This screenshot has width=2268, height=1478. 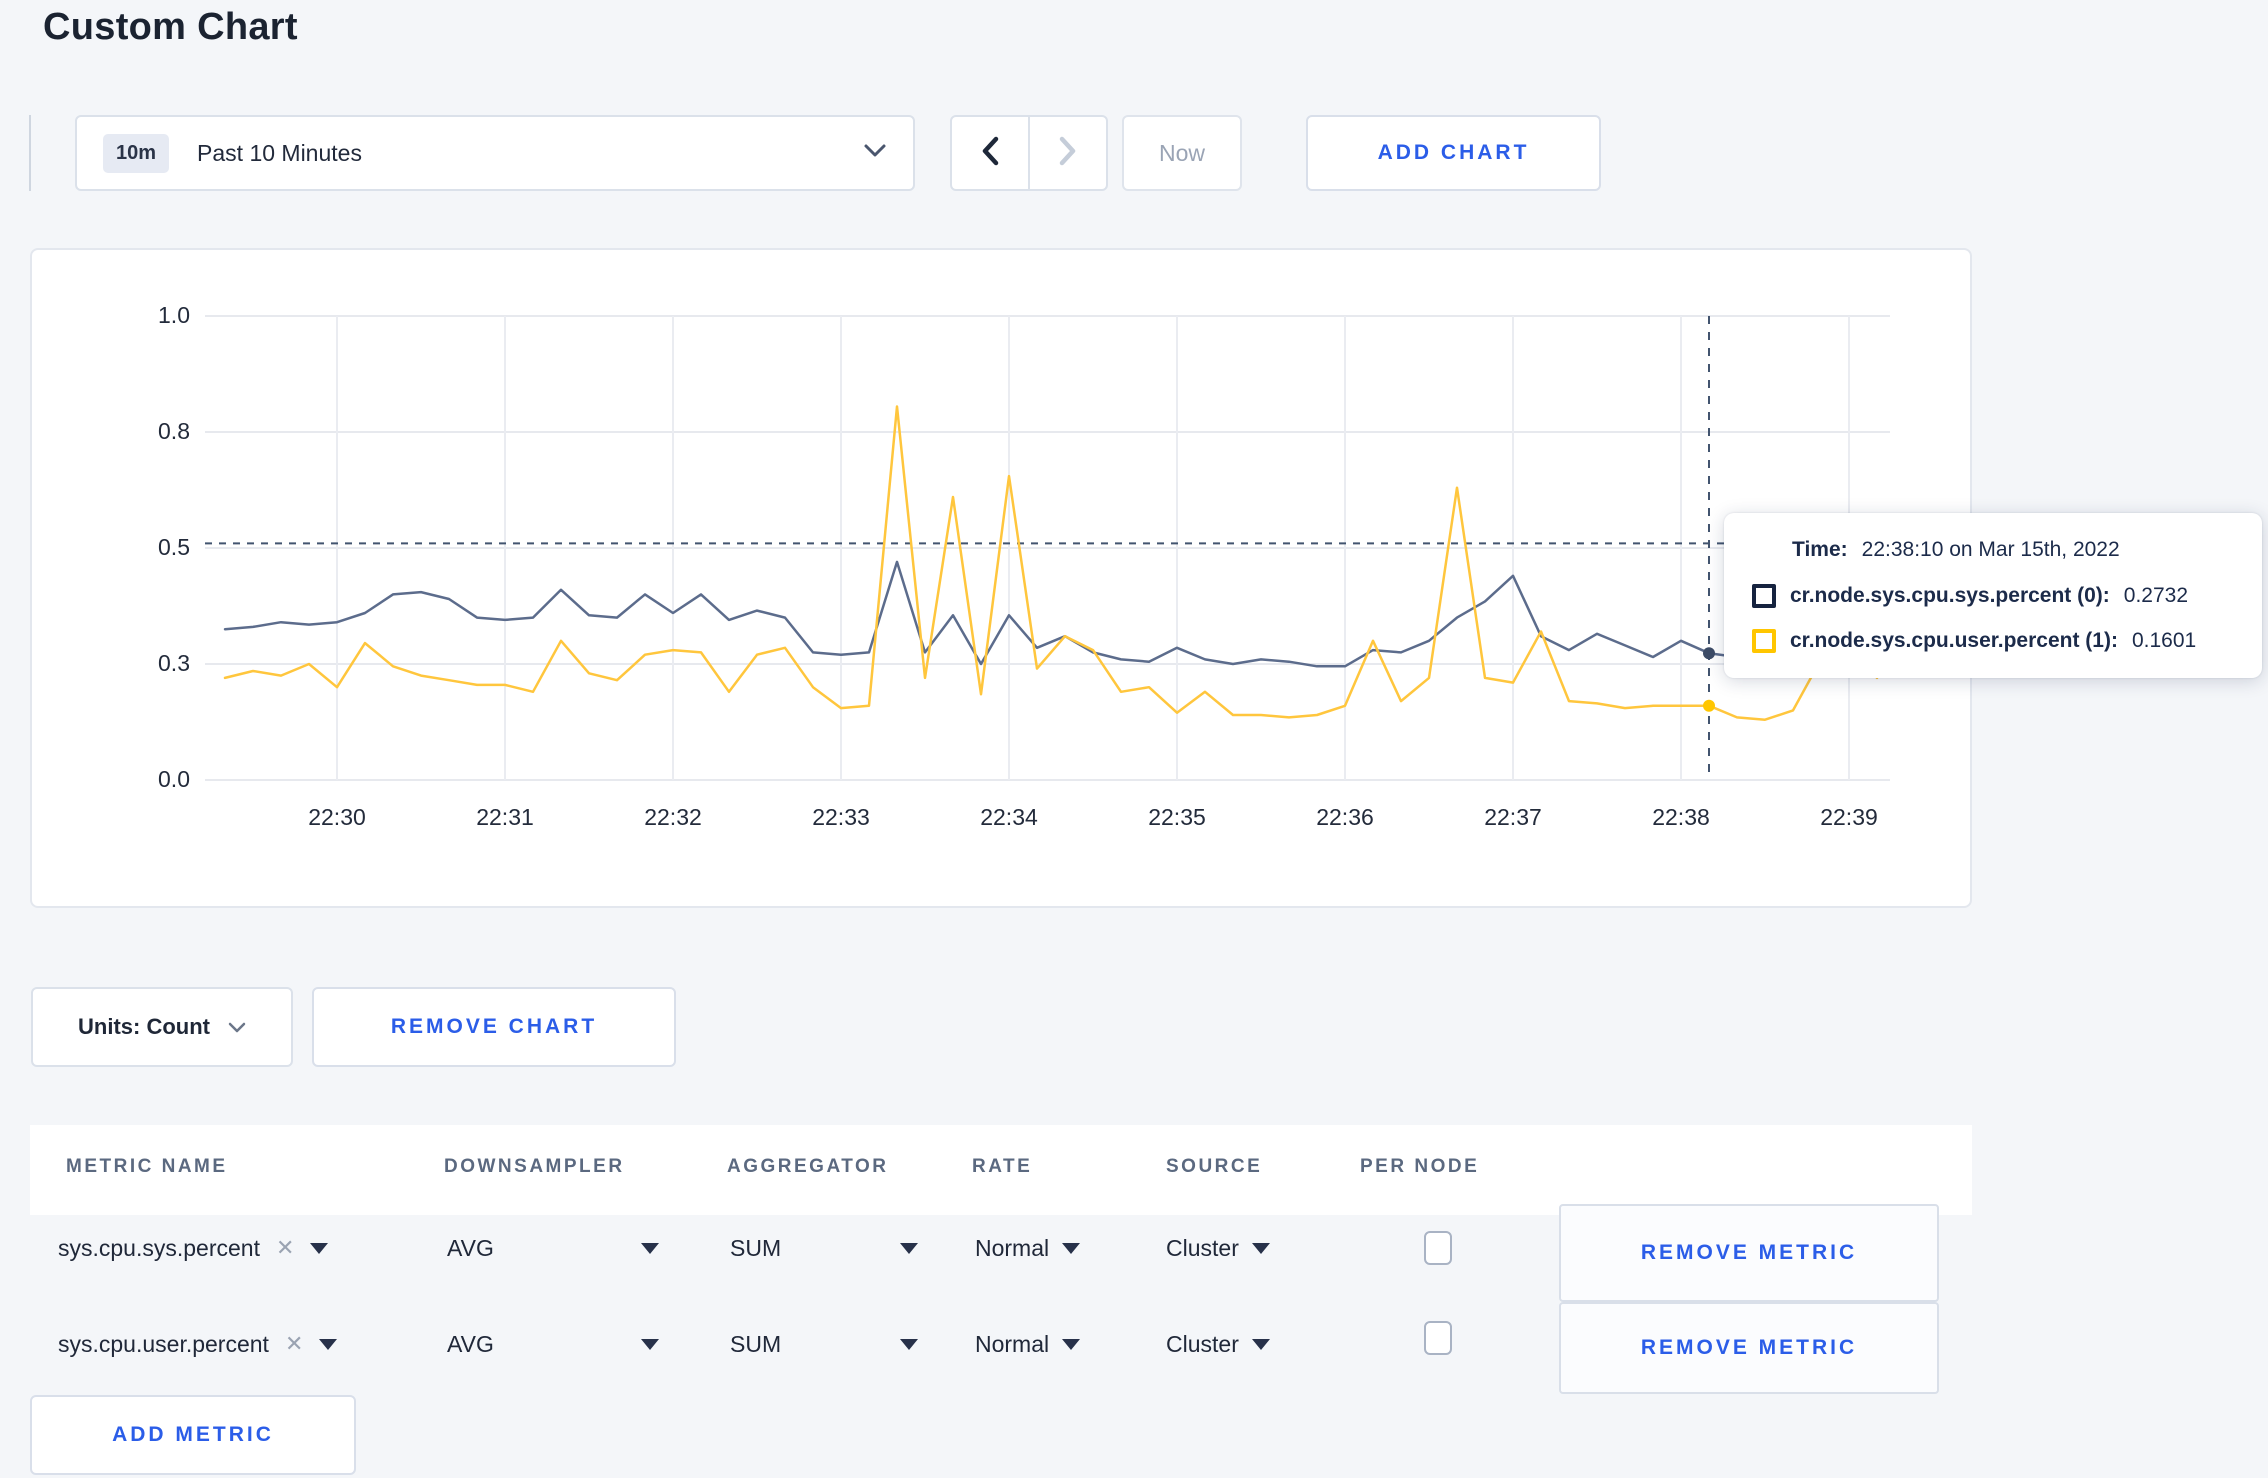 What do you see at coordinates (1453, 153) in the screenshot?
I see `add-chart-button: ADD CHART` at bounding box center [1453, 153].